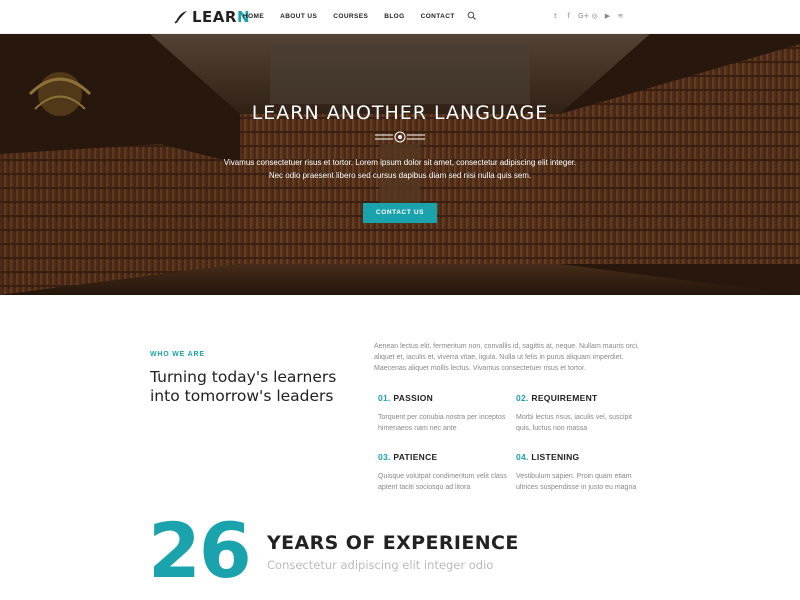 Image resolution: width=800 pixels, height=600 pixels. I want to click on nav-blog: BLOG, so click(394, 17).